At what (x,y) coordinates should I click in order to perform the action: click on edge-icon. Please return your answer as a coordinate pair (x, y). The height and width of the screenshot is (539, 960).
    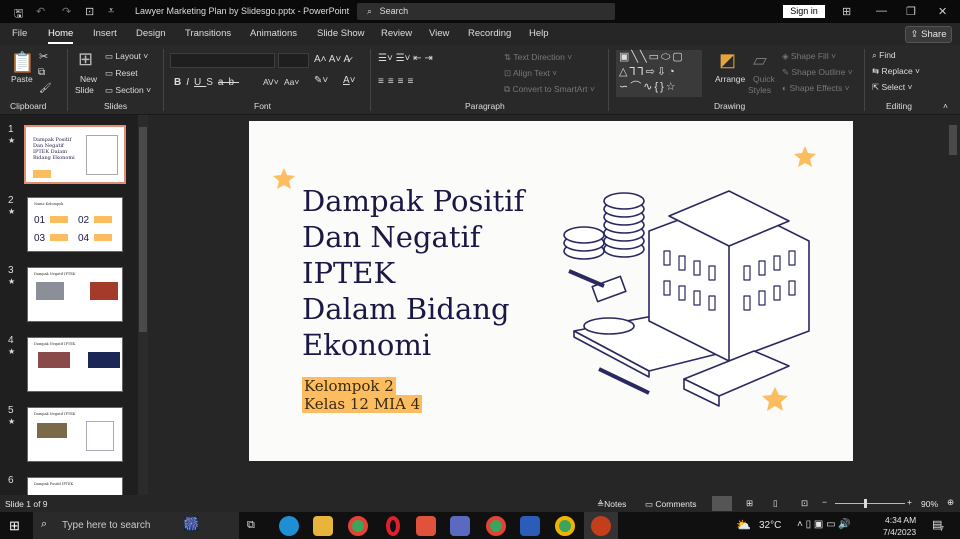
    Looking at the image, I should click on (289, 526).